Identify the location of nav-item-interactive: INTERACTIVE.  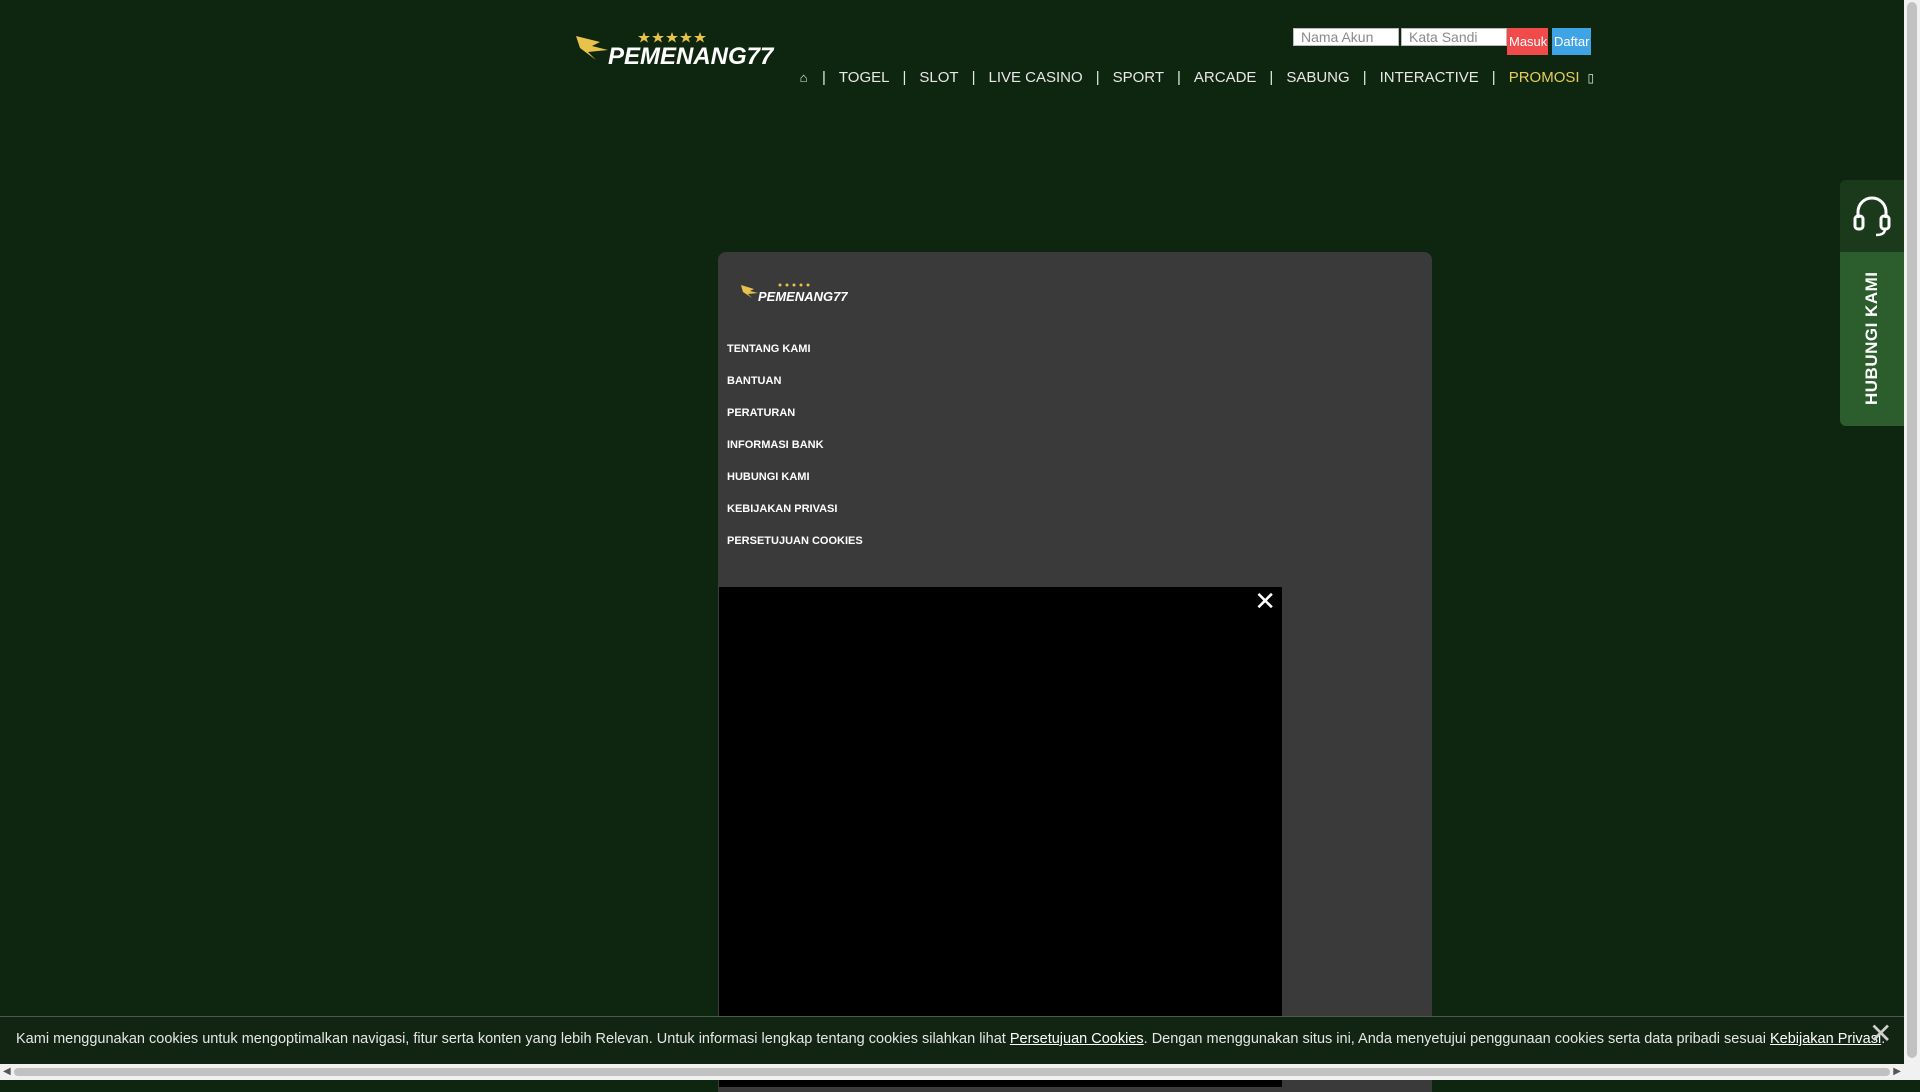
(1429, 77).